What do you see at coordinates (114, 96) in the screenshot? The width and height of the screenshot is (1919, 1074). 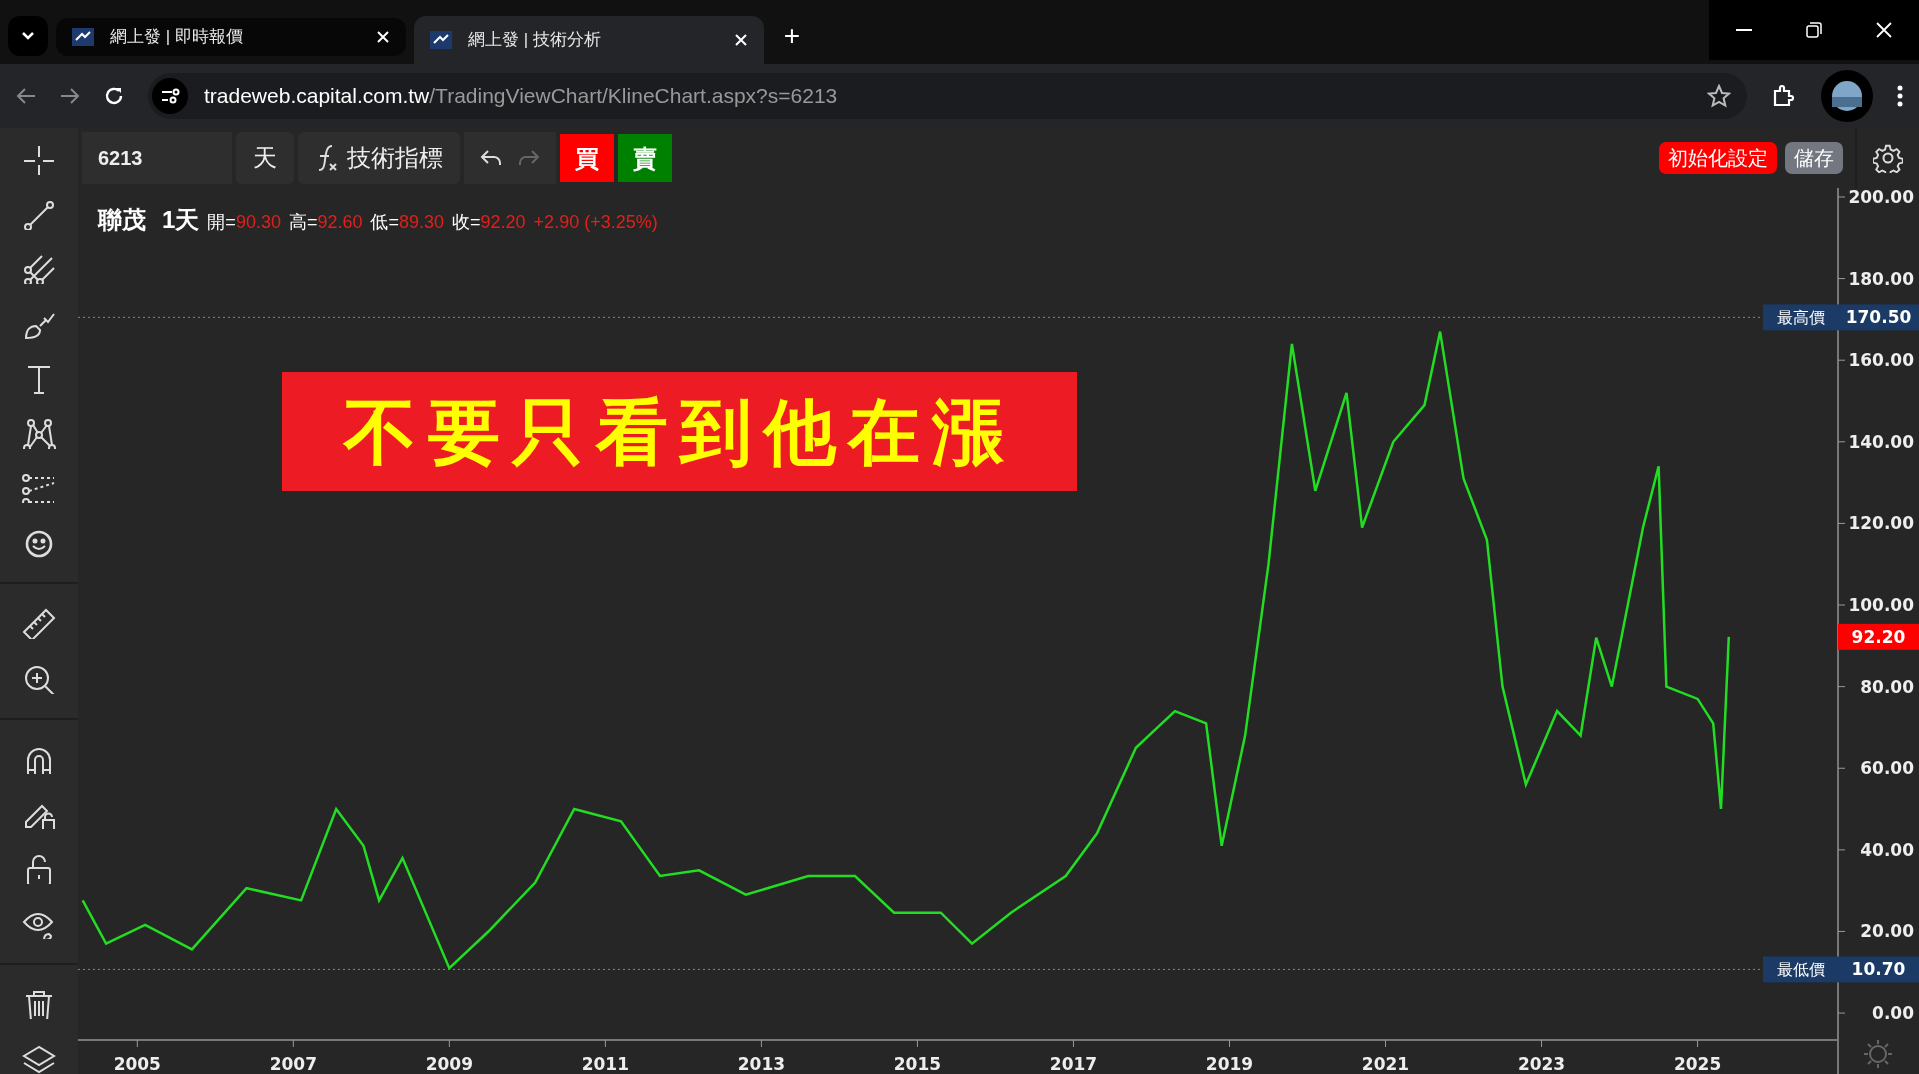 I see `reload-icon` at bounding box center [114, 96].